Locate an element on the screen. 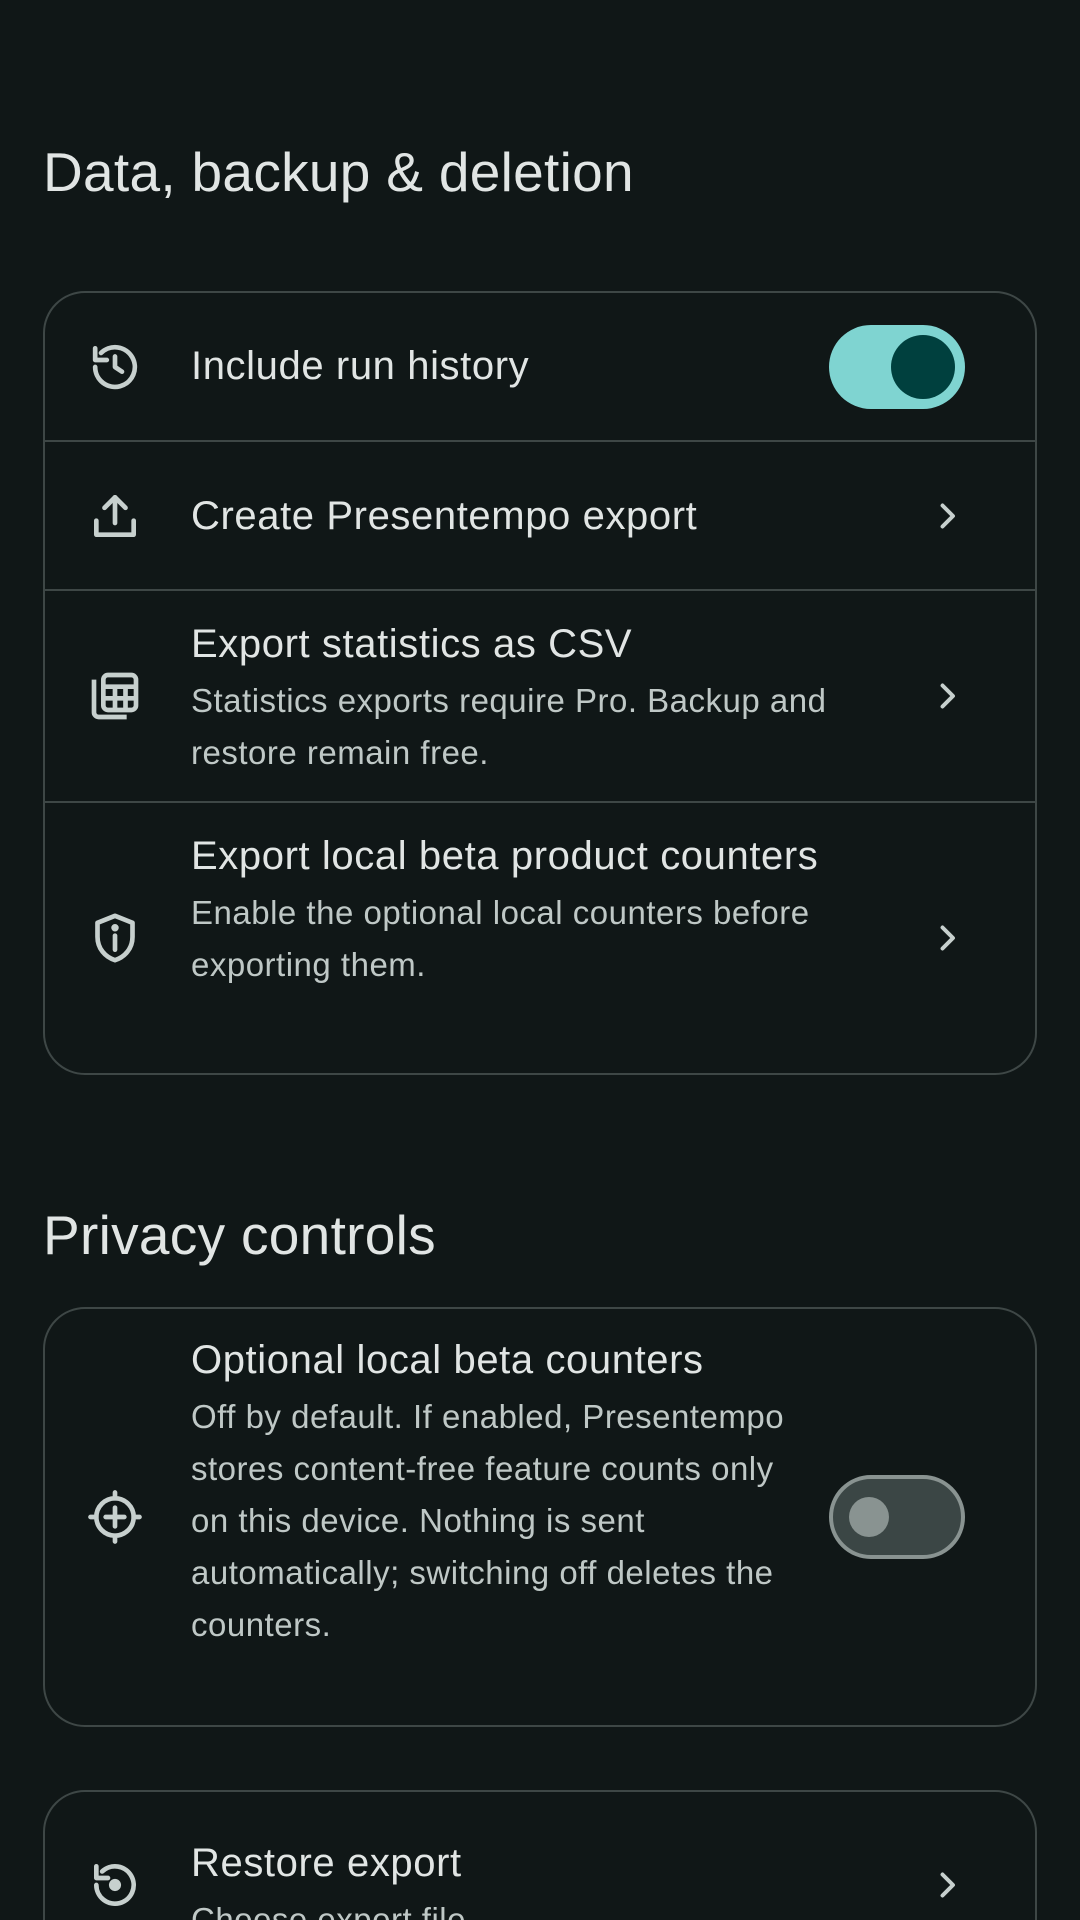  history-icon is located at coordinates (115, 367).